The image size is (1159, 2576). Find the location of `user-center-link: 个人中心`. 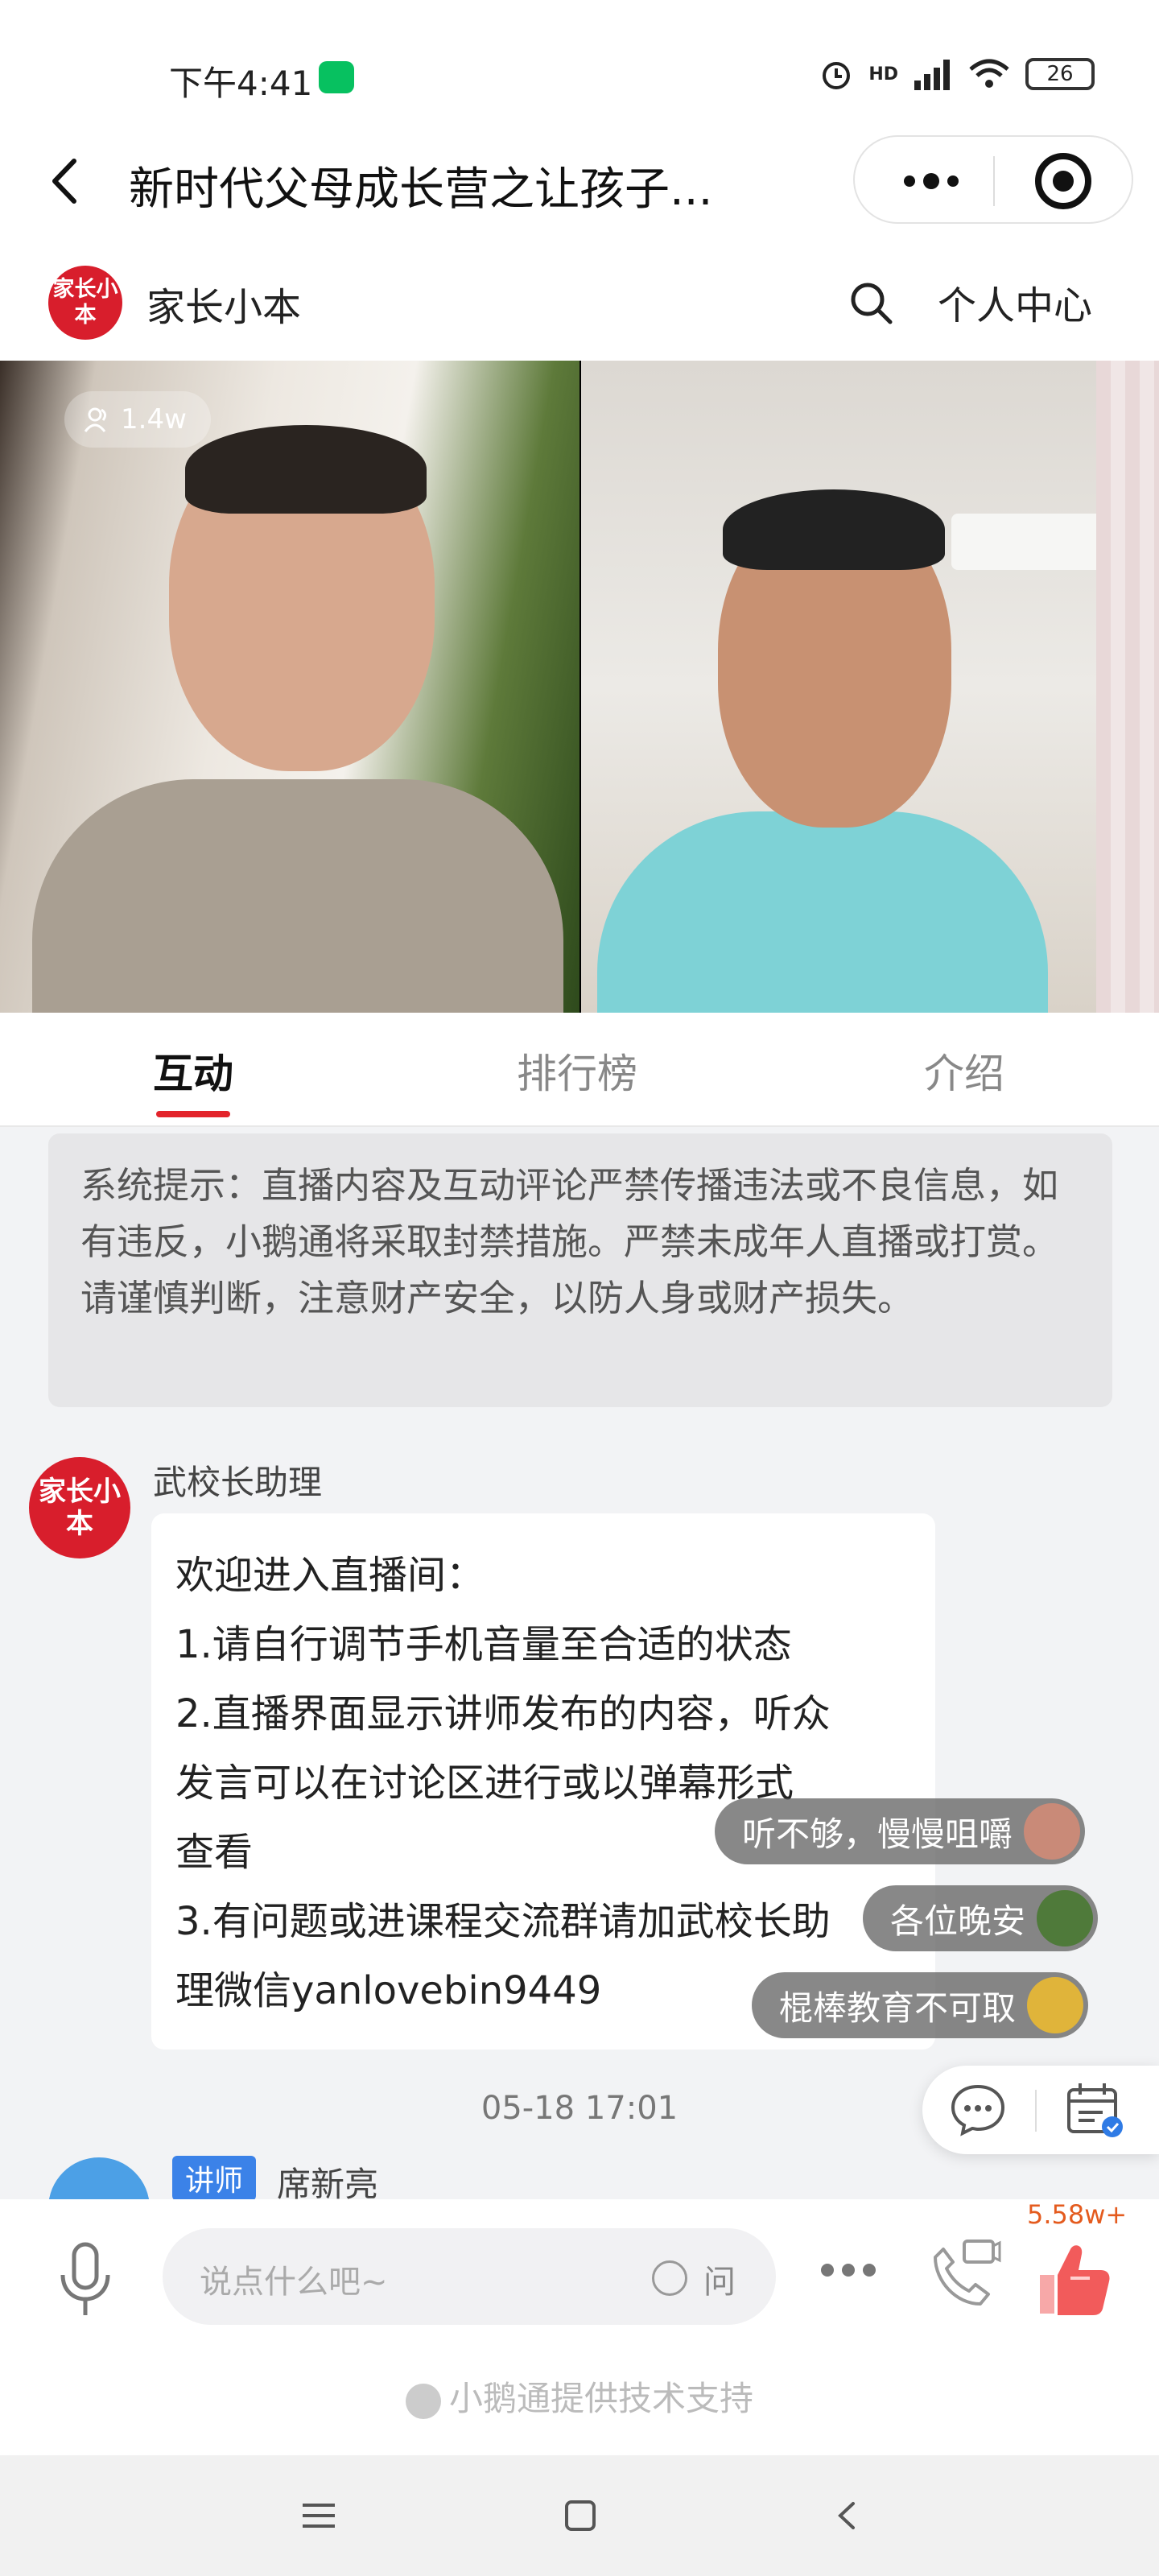

user-center-link: 个人中心 is located at coordinates (1015, 302).